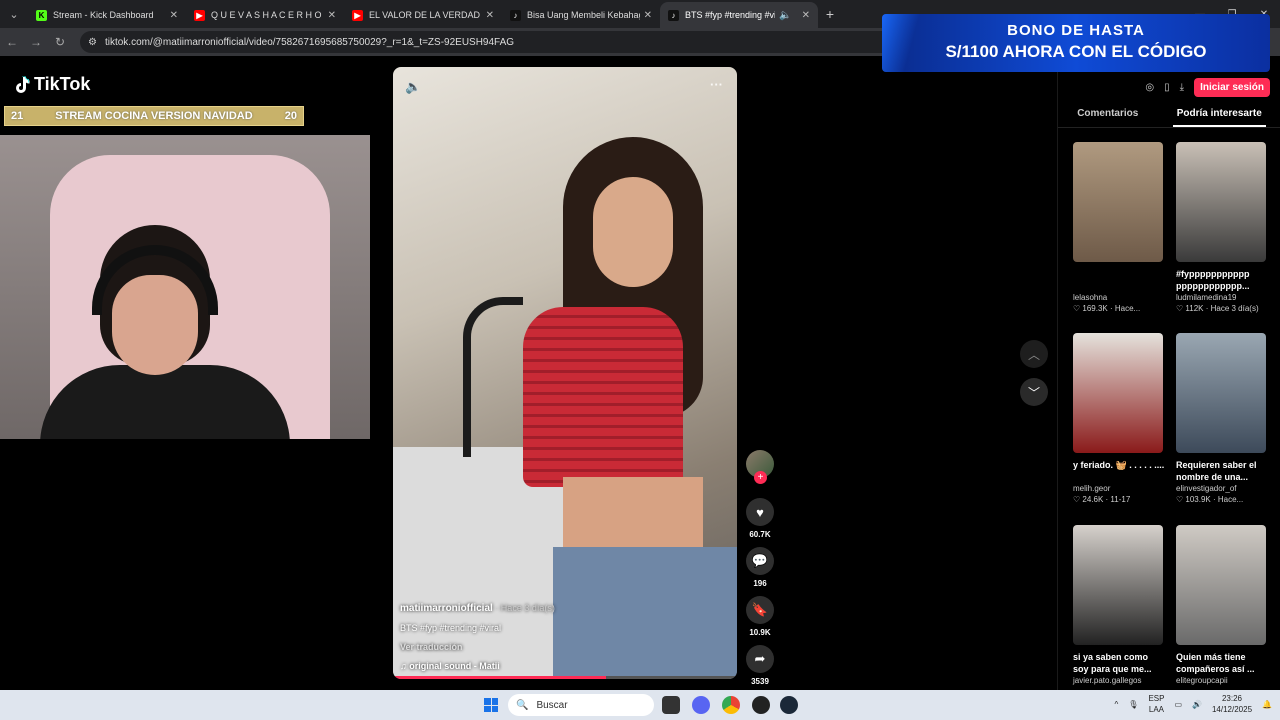 The height and width of the screenshot is (720, 1280). What do you see at coordinates (1267, 704) in the screenshot?
I see `notification-icon: 🔔` at bounding box center [1267, 704].